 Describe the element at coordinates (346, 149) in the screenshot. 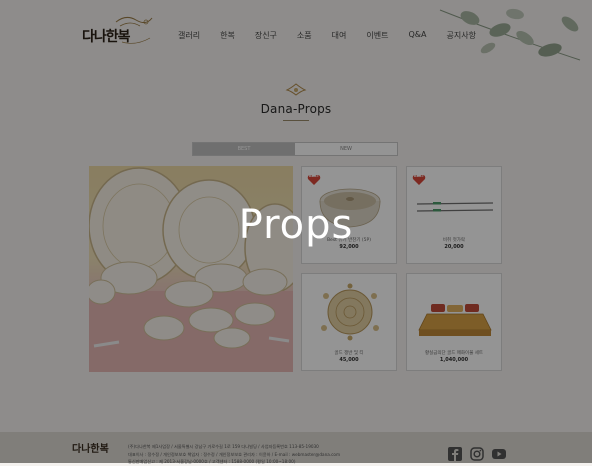

I see `tab-new: NEW` at that location.